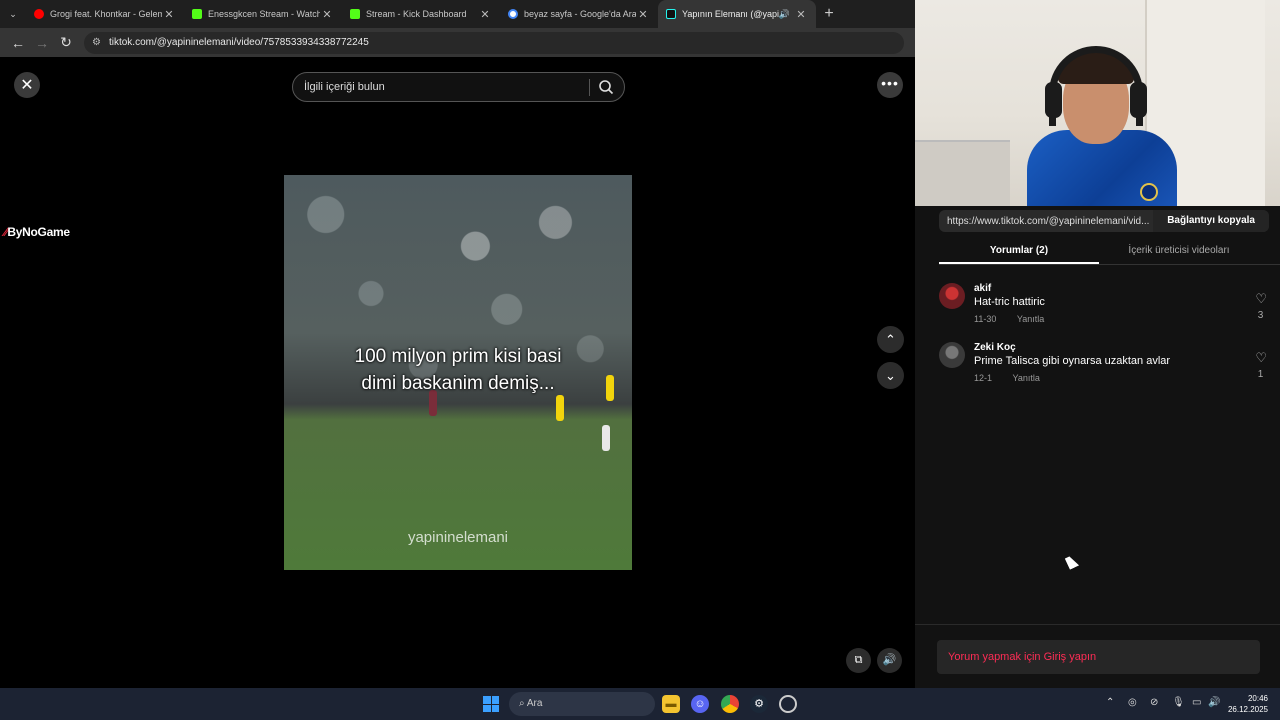 The image size is (1280, 720). What do you see at coordinates (458, 537) in the screenshot?
I see `video-watermark: yapininelemani` at bounding box center [458, 537].